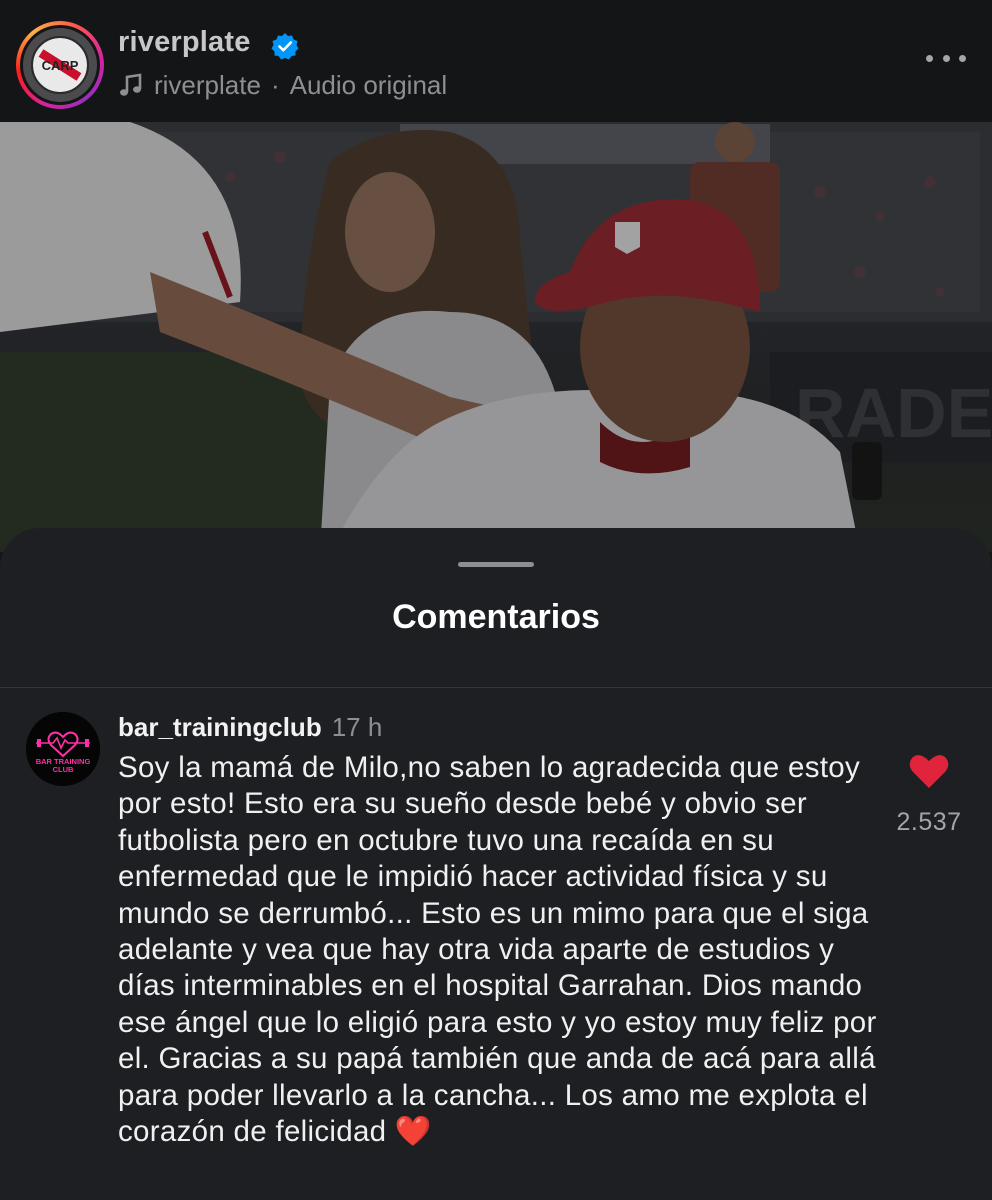 This screenshot has height=1200, width=992. What do you see at coordinates (131, 84) in the screenshot?
I see `music-note-icon` at bounding box center [131, 84].